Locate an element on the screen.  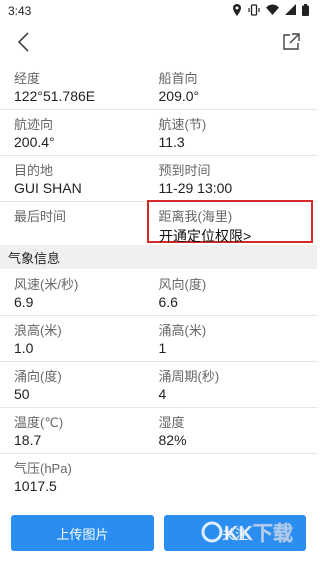
swell-dir-cell: 涌向(度) 50 is located at coordinates (79, 385).